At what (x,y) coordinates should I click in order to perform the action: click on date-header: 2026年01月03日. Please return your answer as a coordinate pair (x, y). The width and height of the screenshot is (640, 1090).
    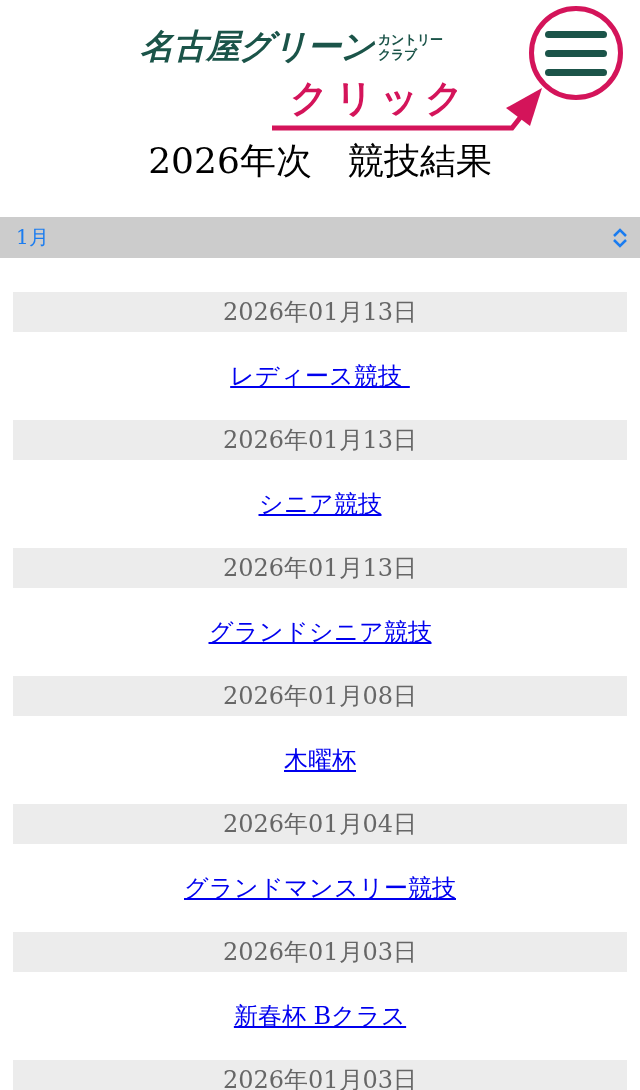
    Looking at the image, I should click on (320, 952).